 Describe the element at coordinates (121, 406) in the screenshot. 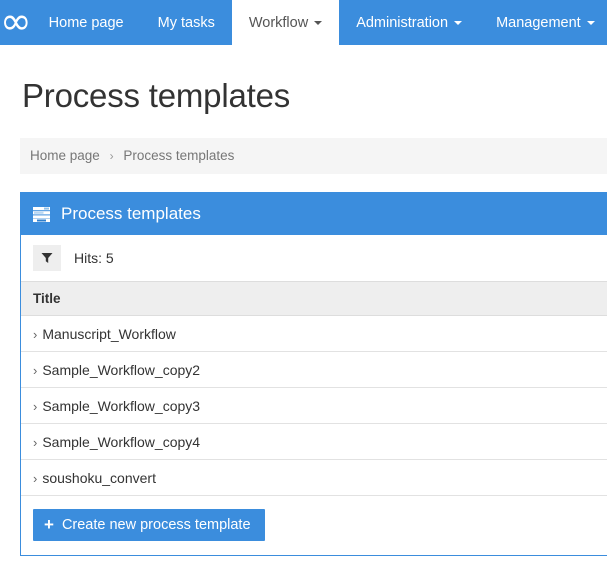

I see `process-template-link: Sample_Workflow_copy3` at that location.